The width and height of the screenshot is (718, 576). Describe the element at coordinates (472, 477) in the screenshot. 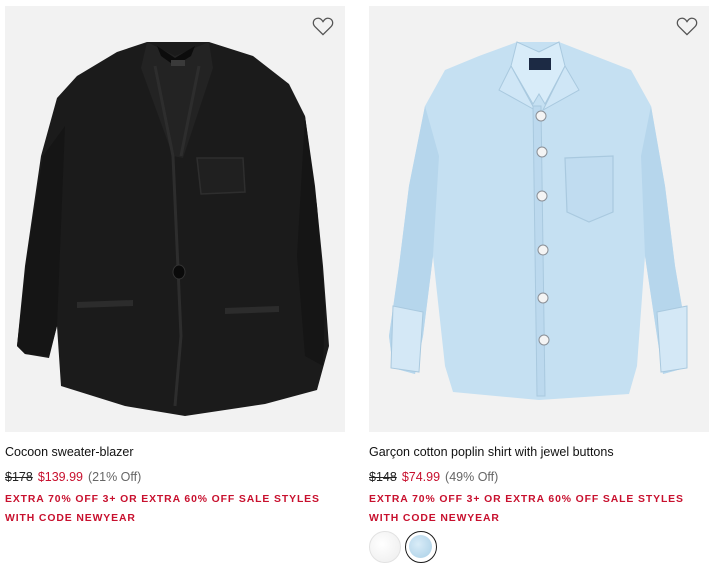

I see `discount-percent: (49% Off)` at that location.